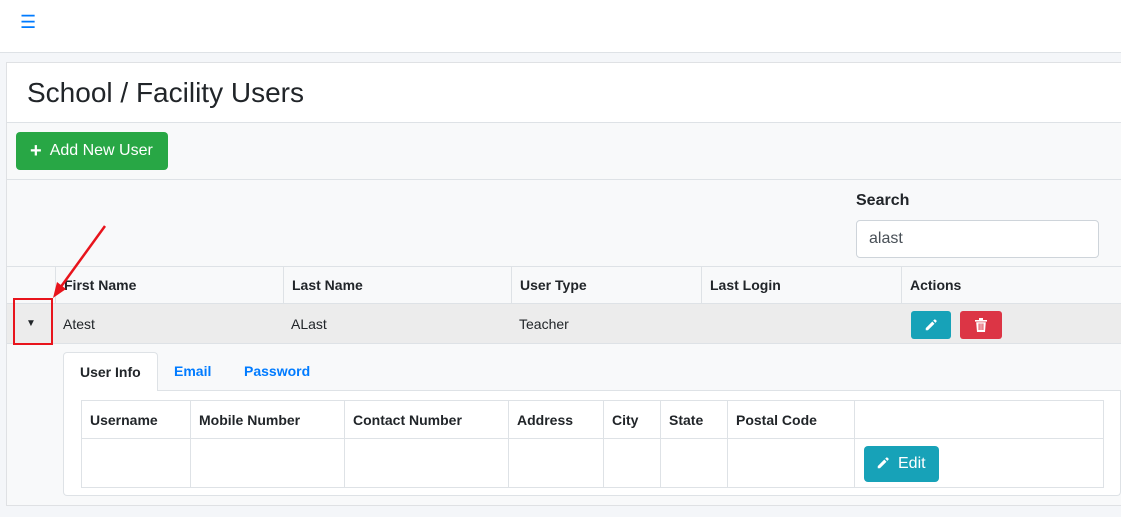 This screenshot has height=517, width=1121. Describe the element at coordinates (397, 285) in the screenshot. I see `column-header-last-name: Last Name` at that location.